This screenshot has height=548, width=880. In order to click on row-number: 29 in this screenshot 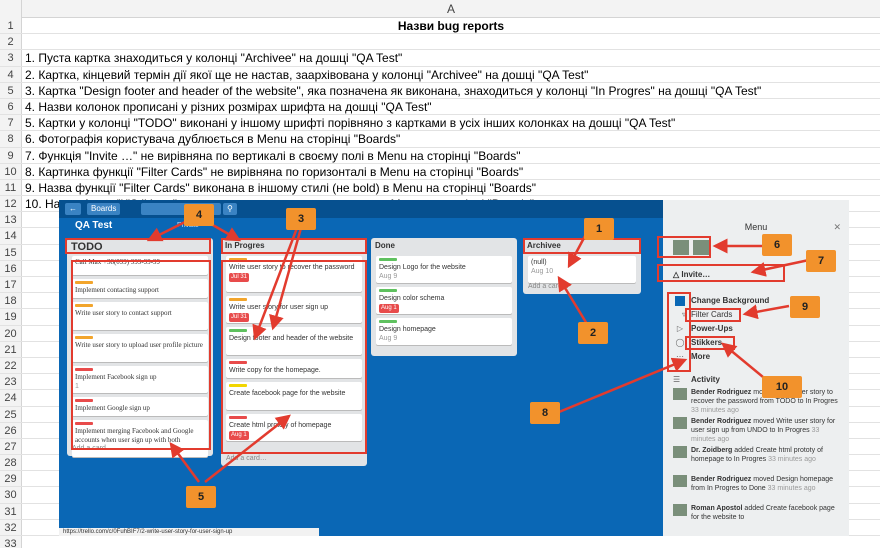, I will do `click(11, 479)`.